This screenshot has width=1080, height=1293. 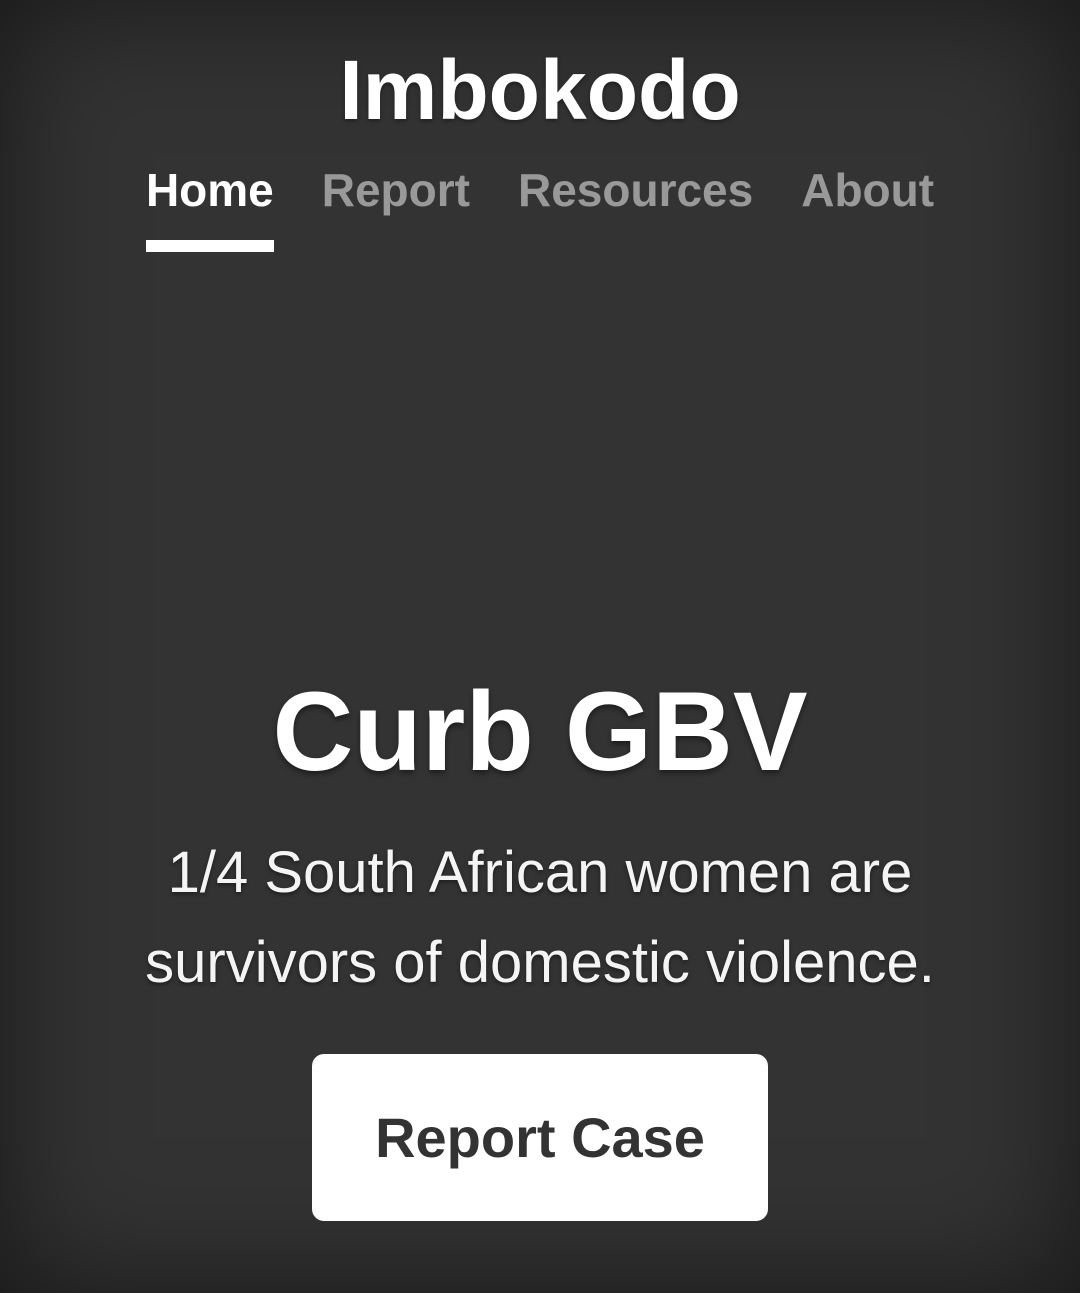 I want to click on nav-item-home: Home, so click(x=209, y=206).